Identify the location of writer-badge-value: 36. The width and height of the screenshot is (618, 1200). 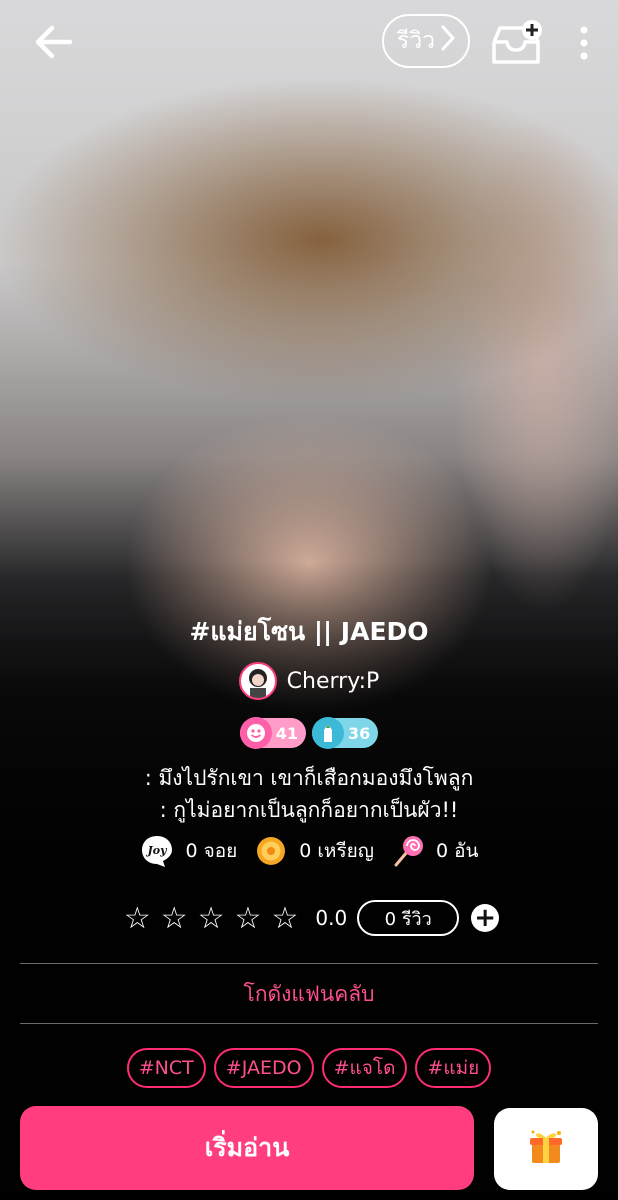
(359, 733).